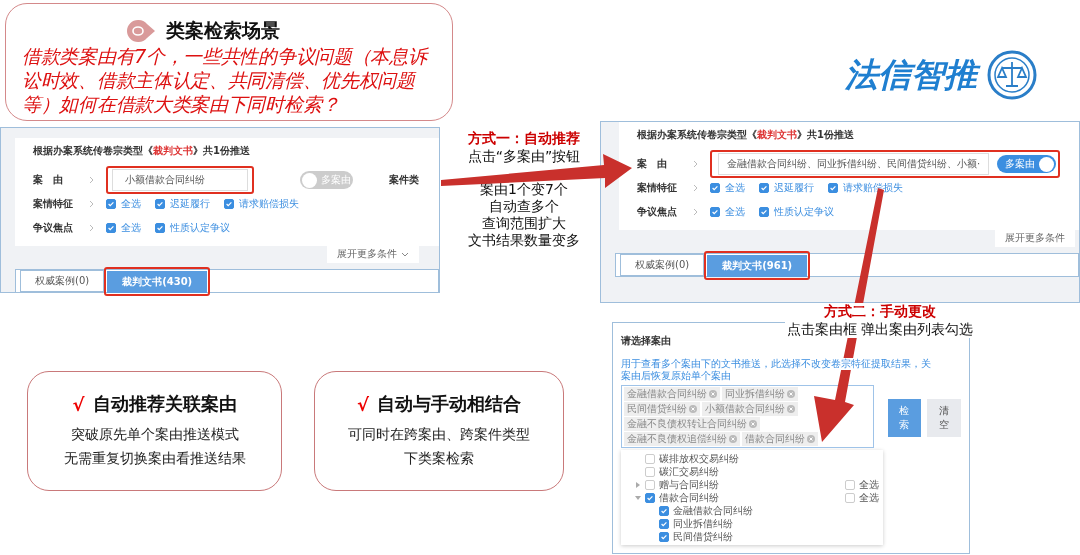  I want to click on cause-field: 小额借款合同纠纷, so click(180, 180).